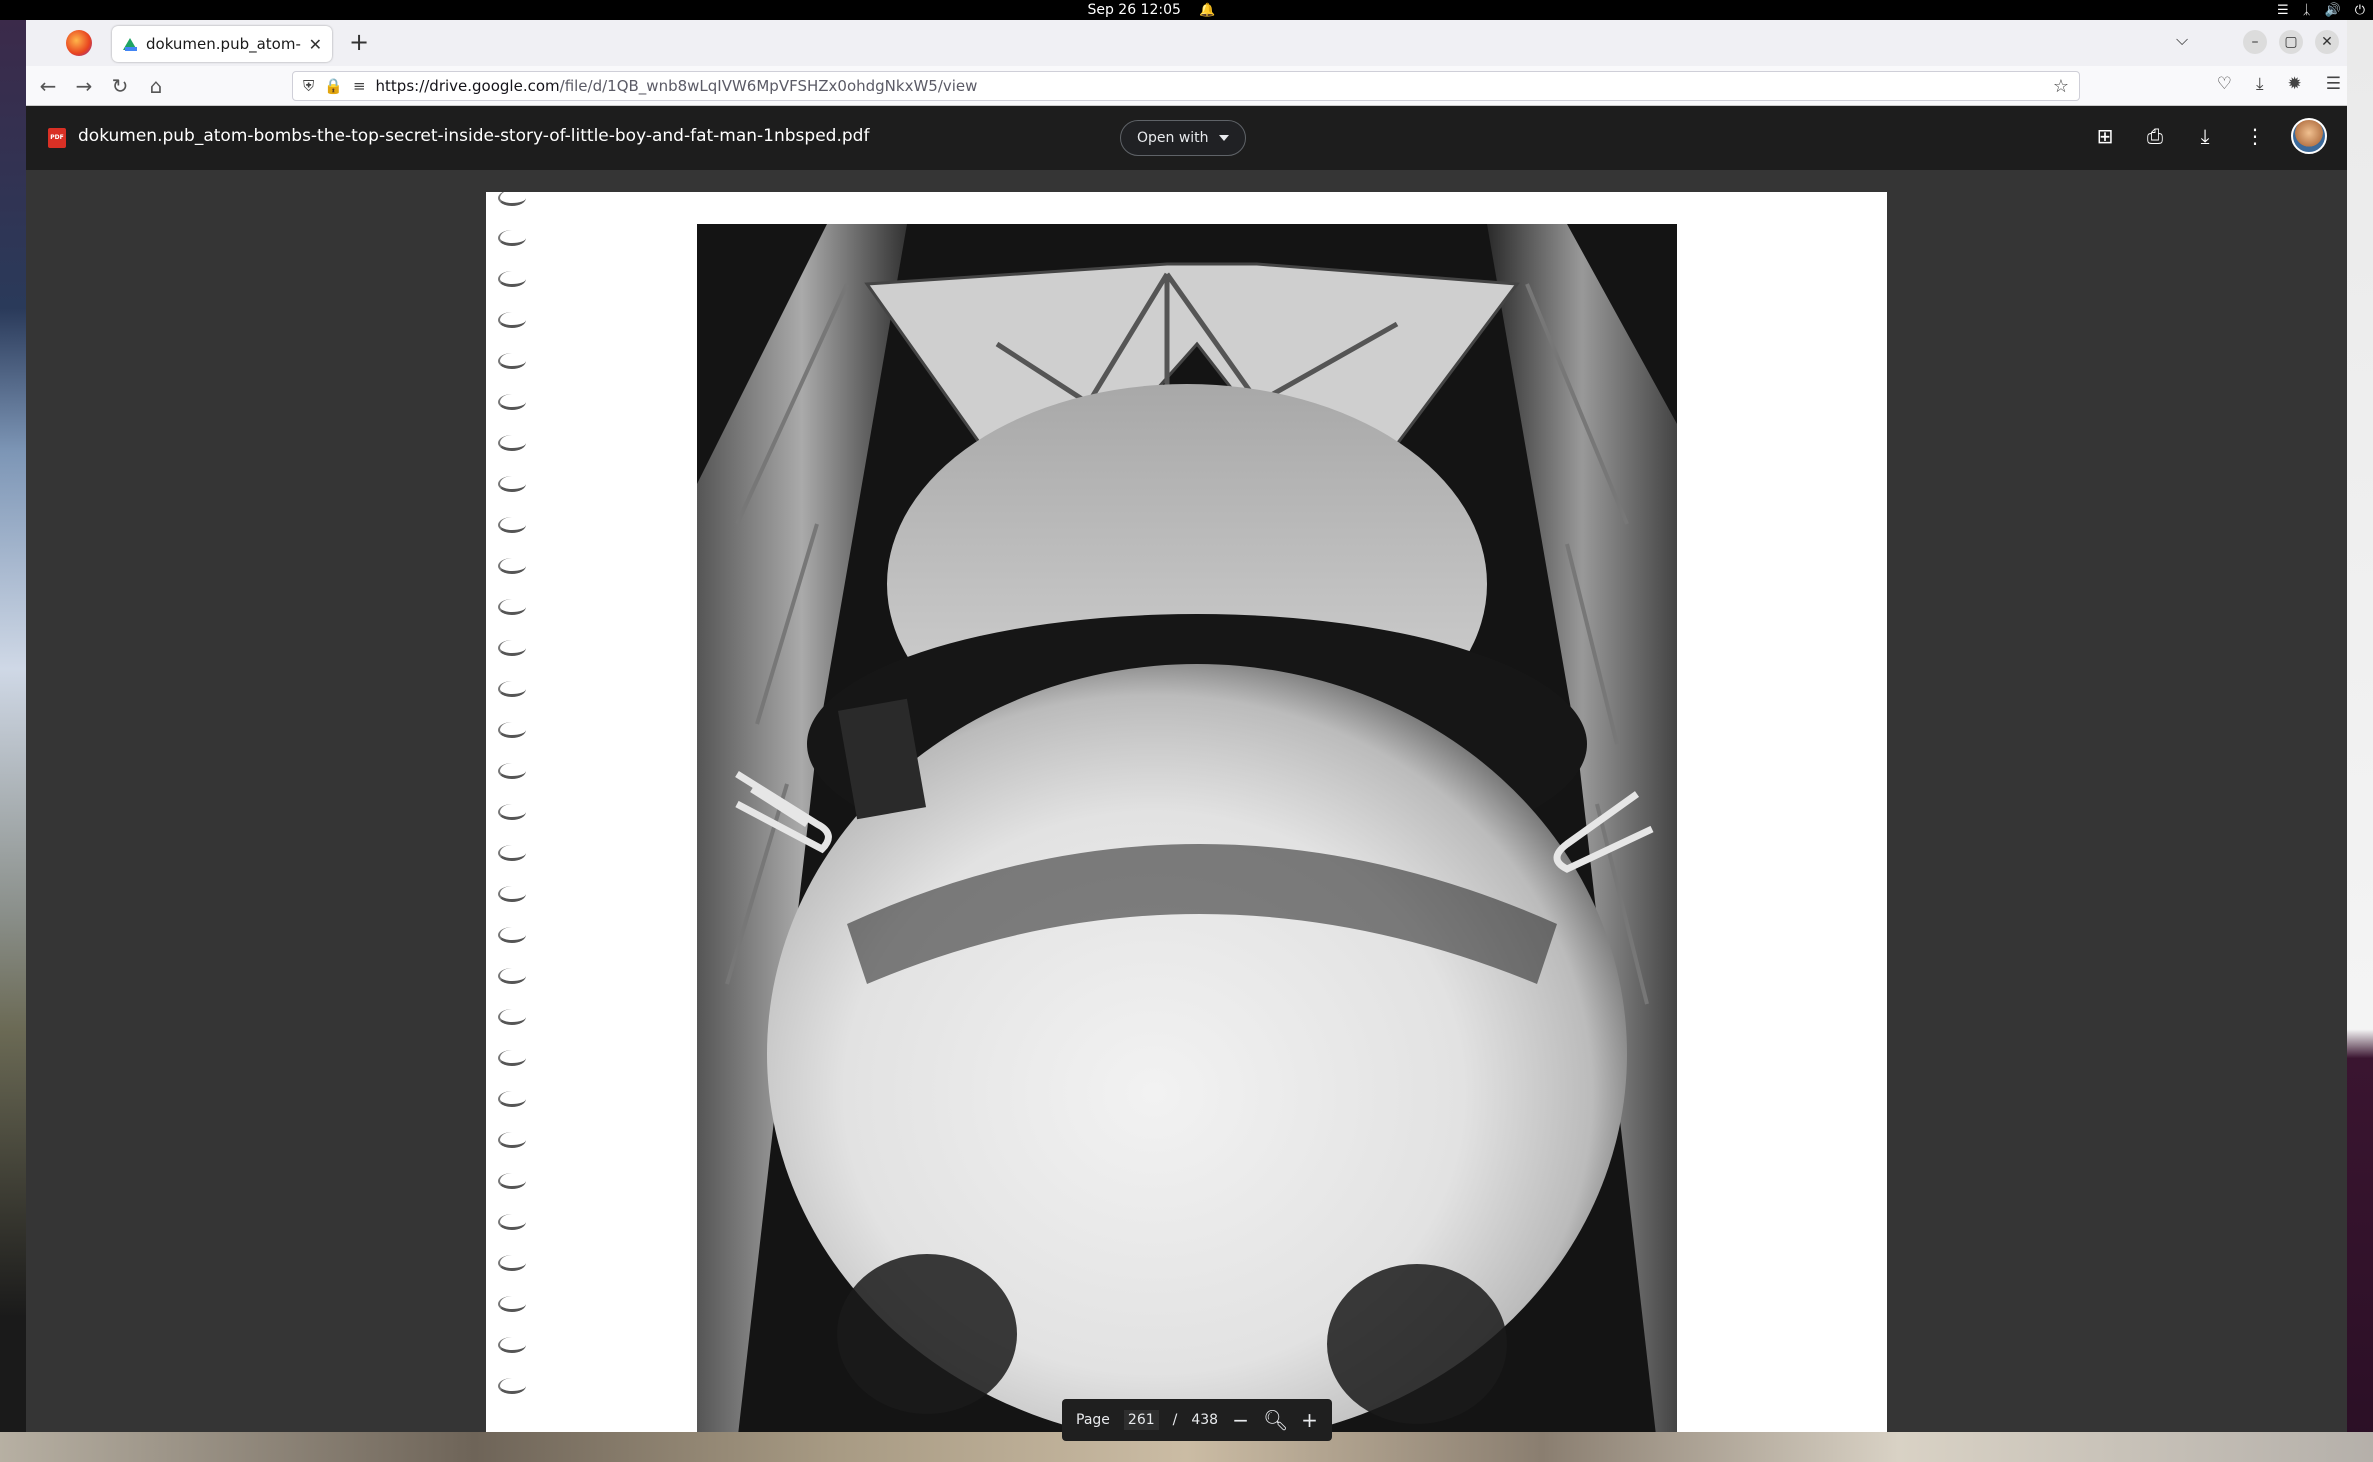 This screenshot has height=1462, width=2373. I want to click on shield-icon: ⛨, so click(308, 86).